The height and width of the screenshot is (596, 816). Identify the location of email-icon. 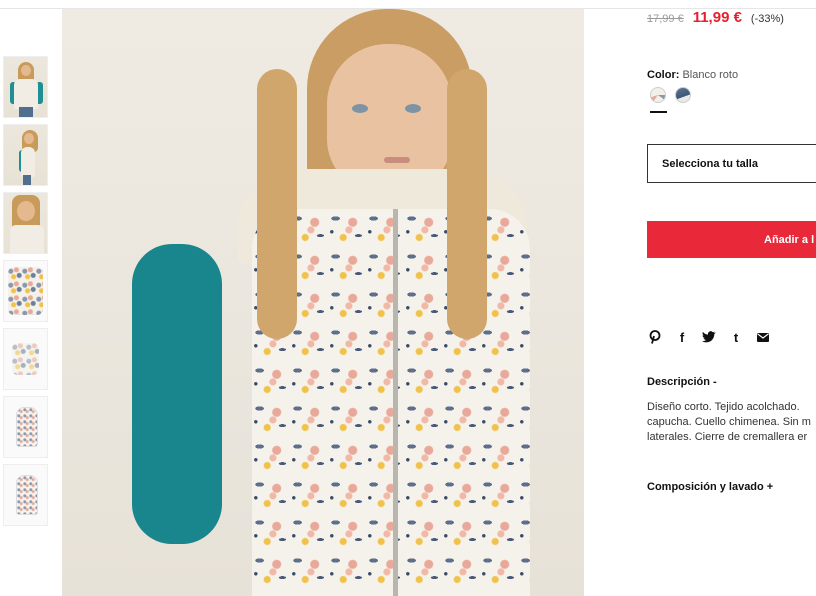
(763, 337).